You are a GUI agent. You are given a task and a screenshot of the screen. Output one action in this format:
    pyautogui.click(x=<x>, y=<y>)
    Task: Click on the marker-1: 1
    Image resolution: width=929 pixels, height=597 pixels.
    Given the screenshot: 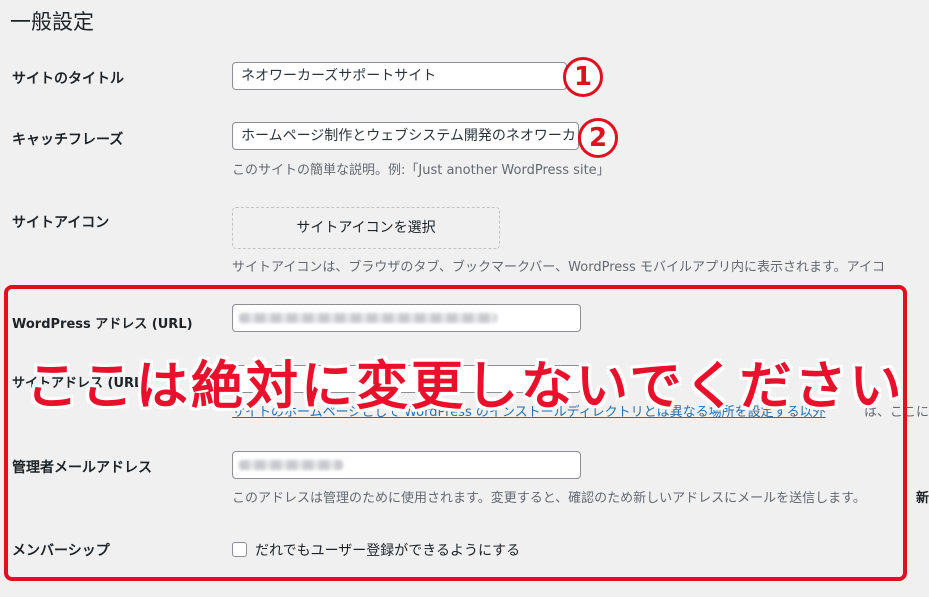 What is the action you would take?
    pyautogui.click(x=583, y=77)
    